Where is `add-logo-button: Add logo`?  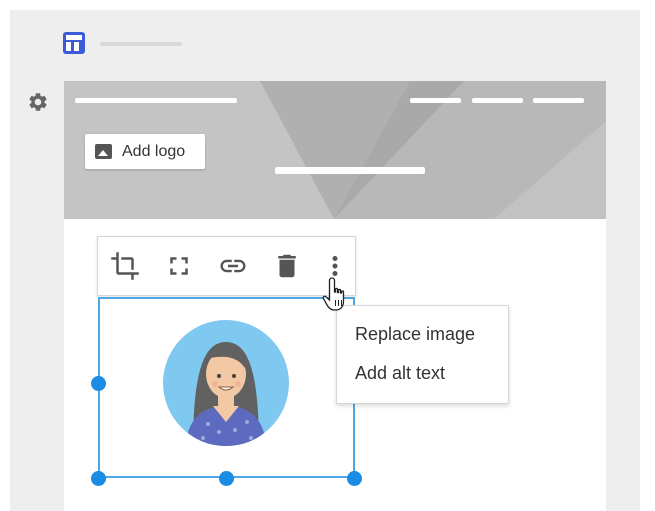 add-logo-button: Add logo is located at coordinates (145, 151).